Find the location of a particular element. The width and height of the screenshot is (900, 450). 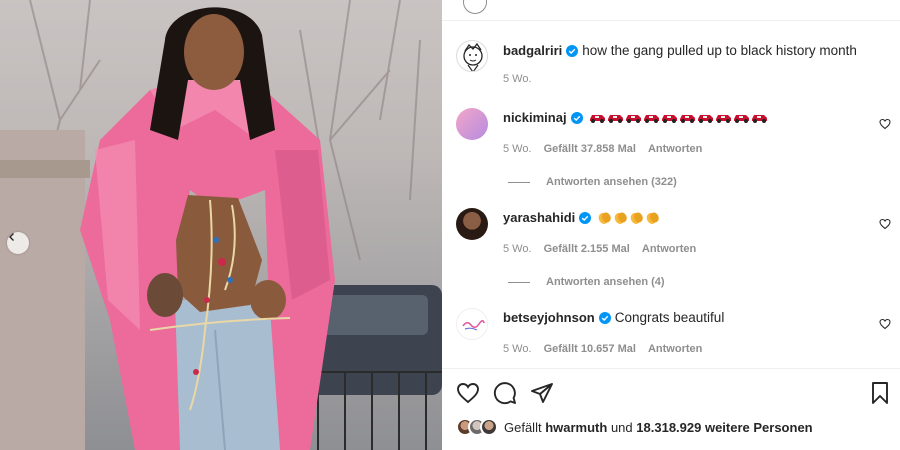

likes-user: hwarmuth is located at coordinates (576, 427).